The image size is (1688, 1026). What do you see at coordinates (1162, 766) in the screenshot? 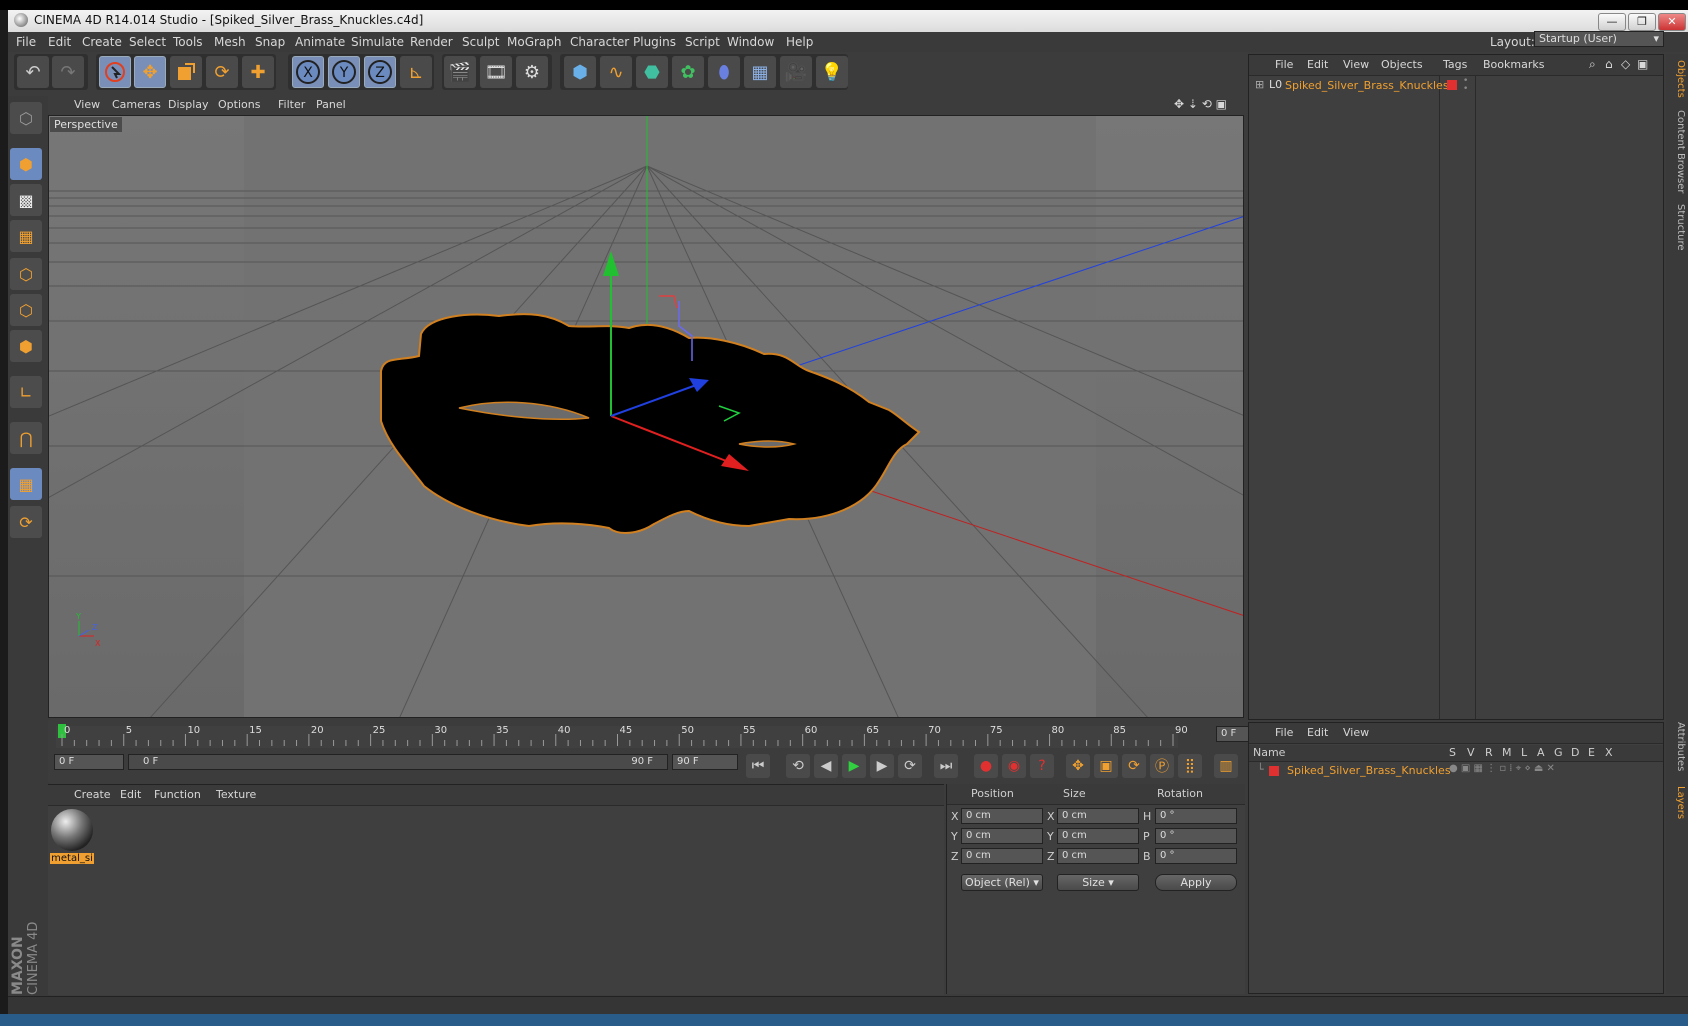
I see `key-parameter-icon: Ⓟ` at bounding box center [1162, 766].